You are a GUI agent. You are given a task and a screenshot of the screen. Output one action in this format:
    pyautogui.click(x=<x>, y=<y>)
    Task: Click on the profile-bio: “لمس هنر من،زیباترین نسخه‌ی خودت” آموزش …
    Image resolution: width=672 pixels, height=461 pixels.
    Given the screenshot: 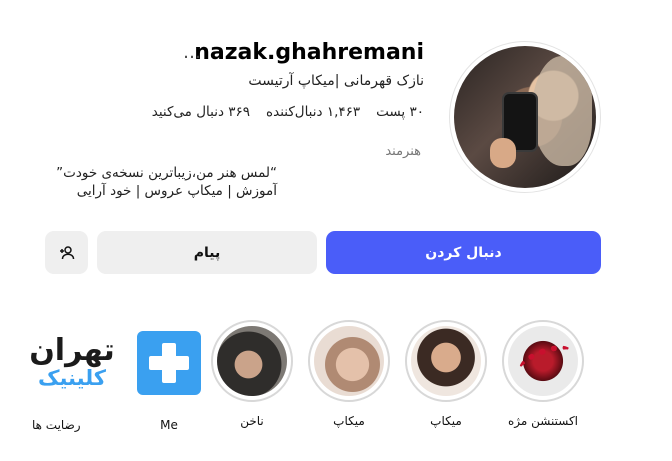 What is the action you would take?
    pyautogui.click(x=166, y=182)
    